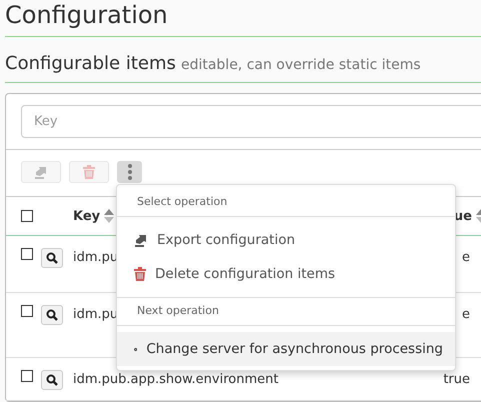 The width and height of the screenshot is (481, 402). I want to click on page-title: Configuration, so click(243, 18).